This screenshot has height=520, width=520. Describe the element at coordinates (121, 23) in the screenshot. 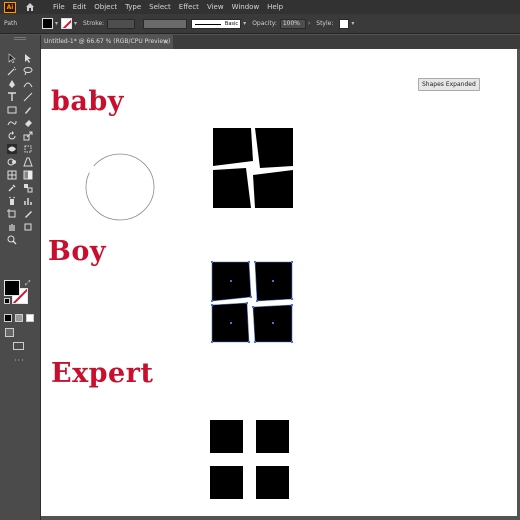

I see `stroke-weight-field` at that location.